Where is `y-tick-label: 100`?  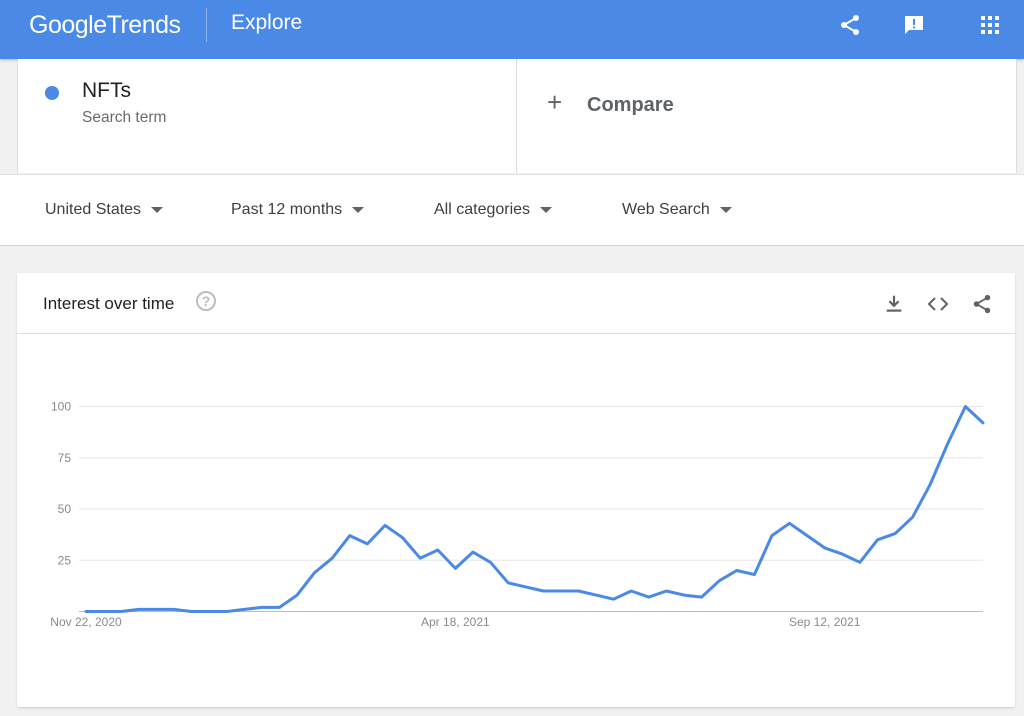 y-tick-label: 100 is located at coordinates (61, 407).